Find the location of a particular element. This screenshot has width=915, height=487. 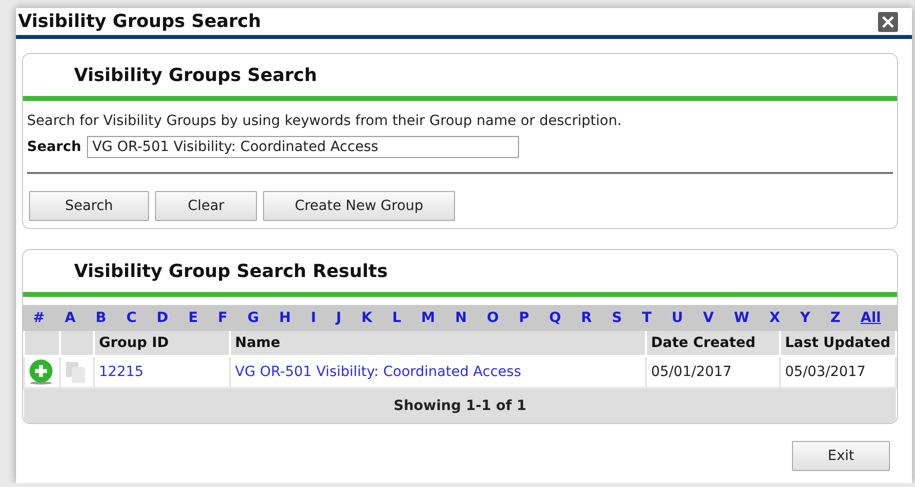

exit-button: Exit is located at coordinates (841, 456).